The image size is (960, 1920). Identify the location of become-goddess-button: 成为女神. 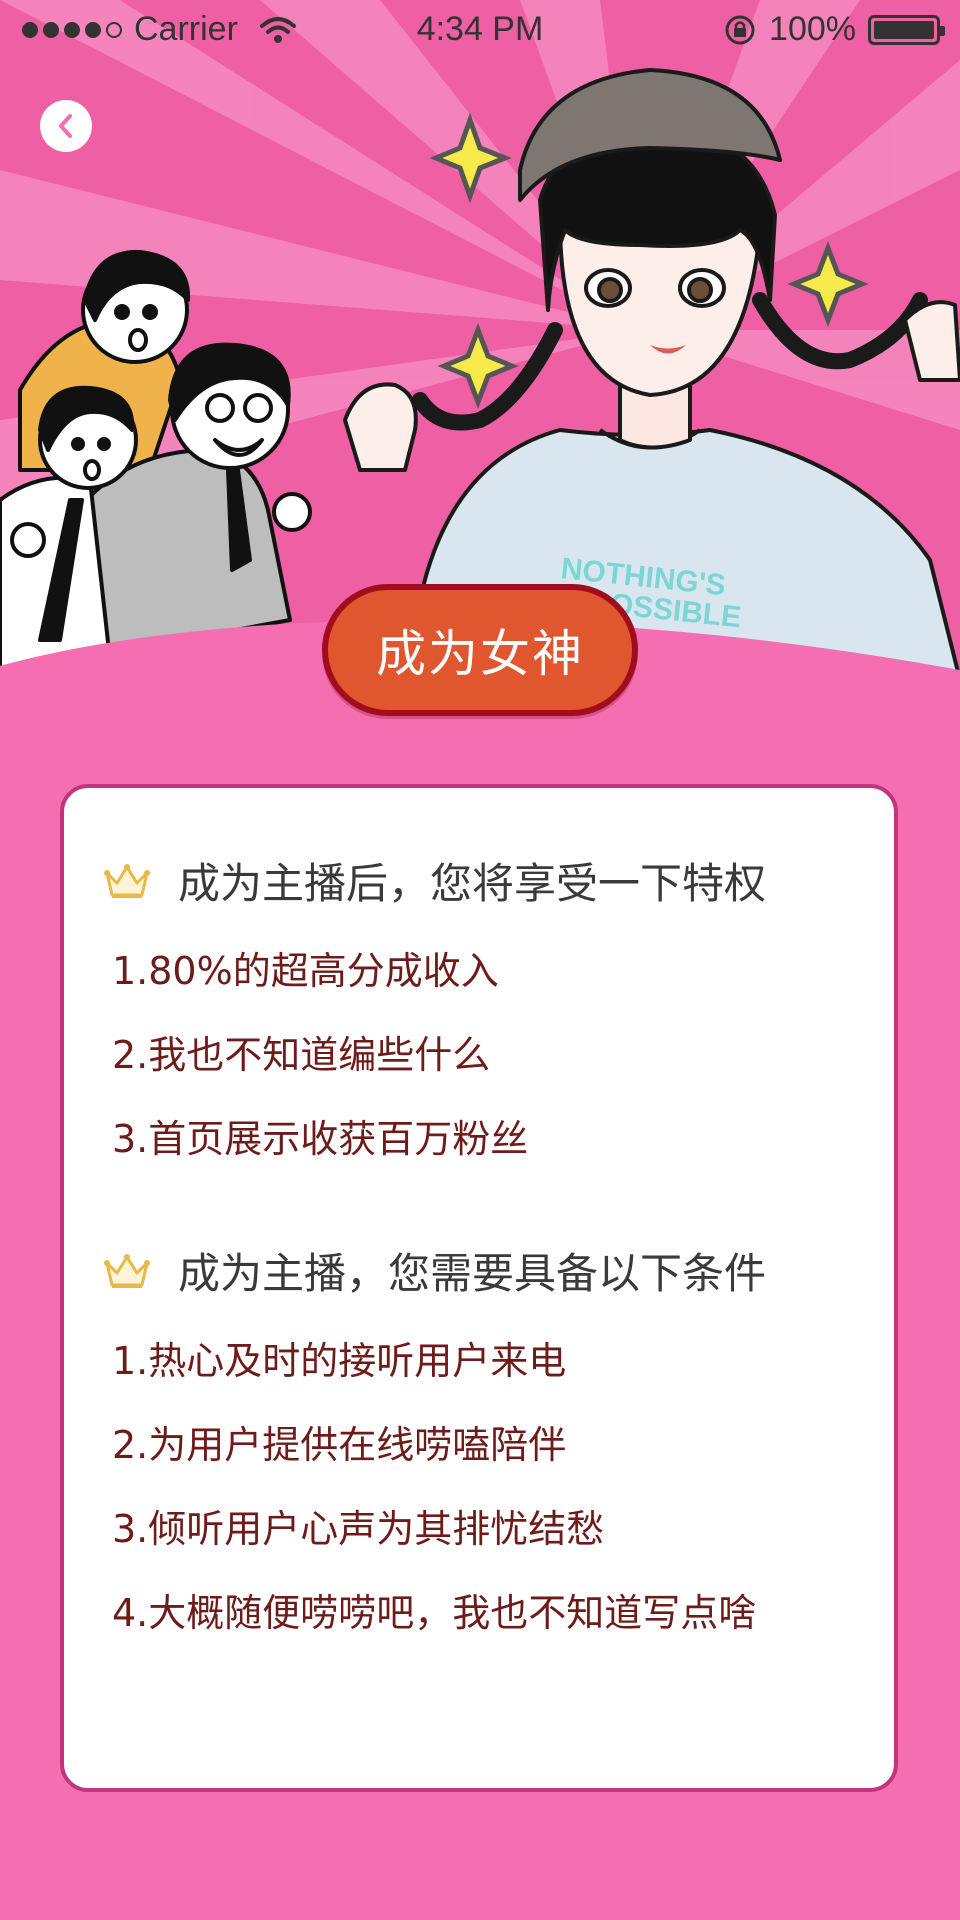
(480, 650).